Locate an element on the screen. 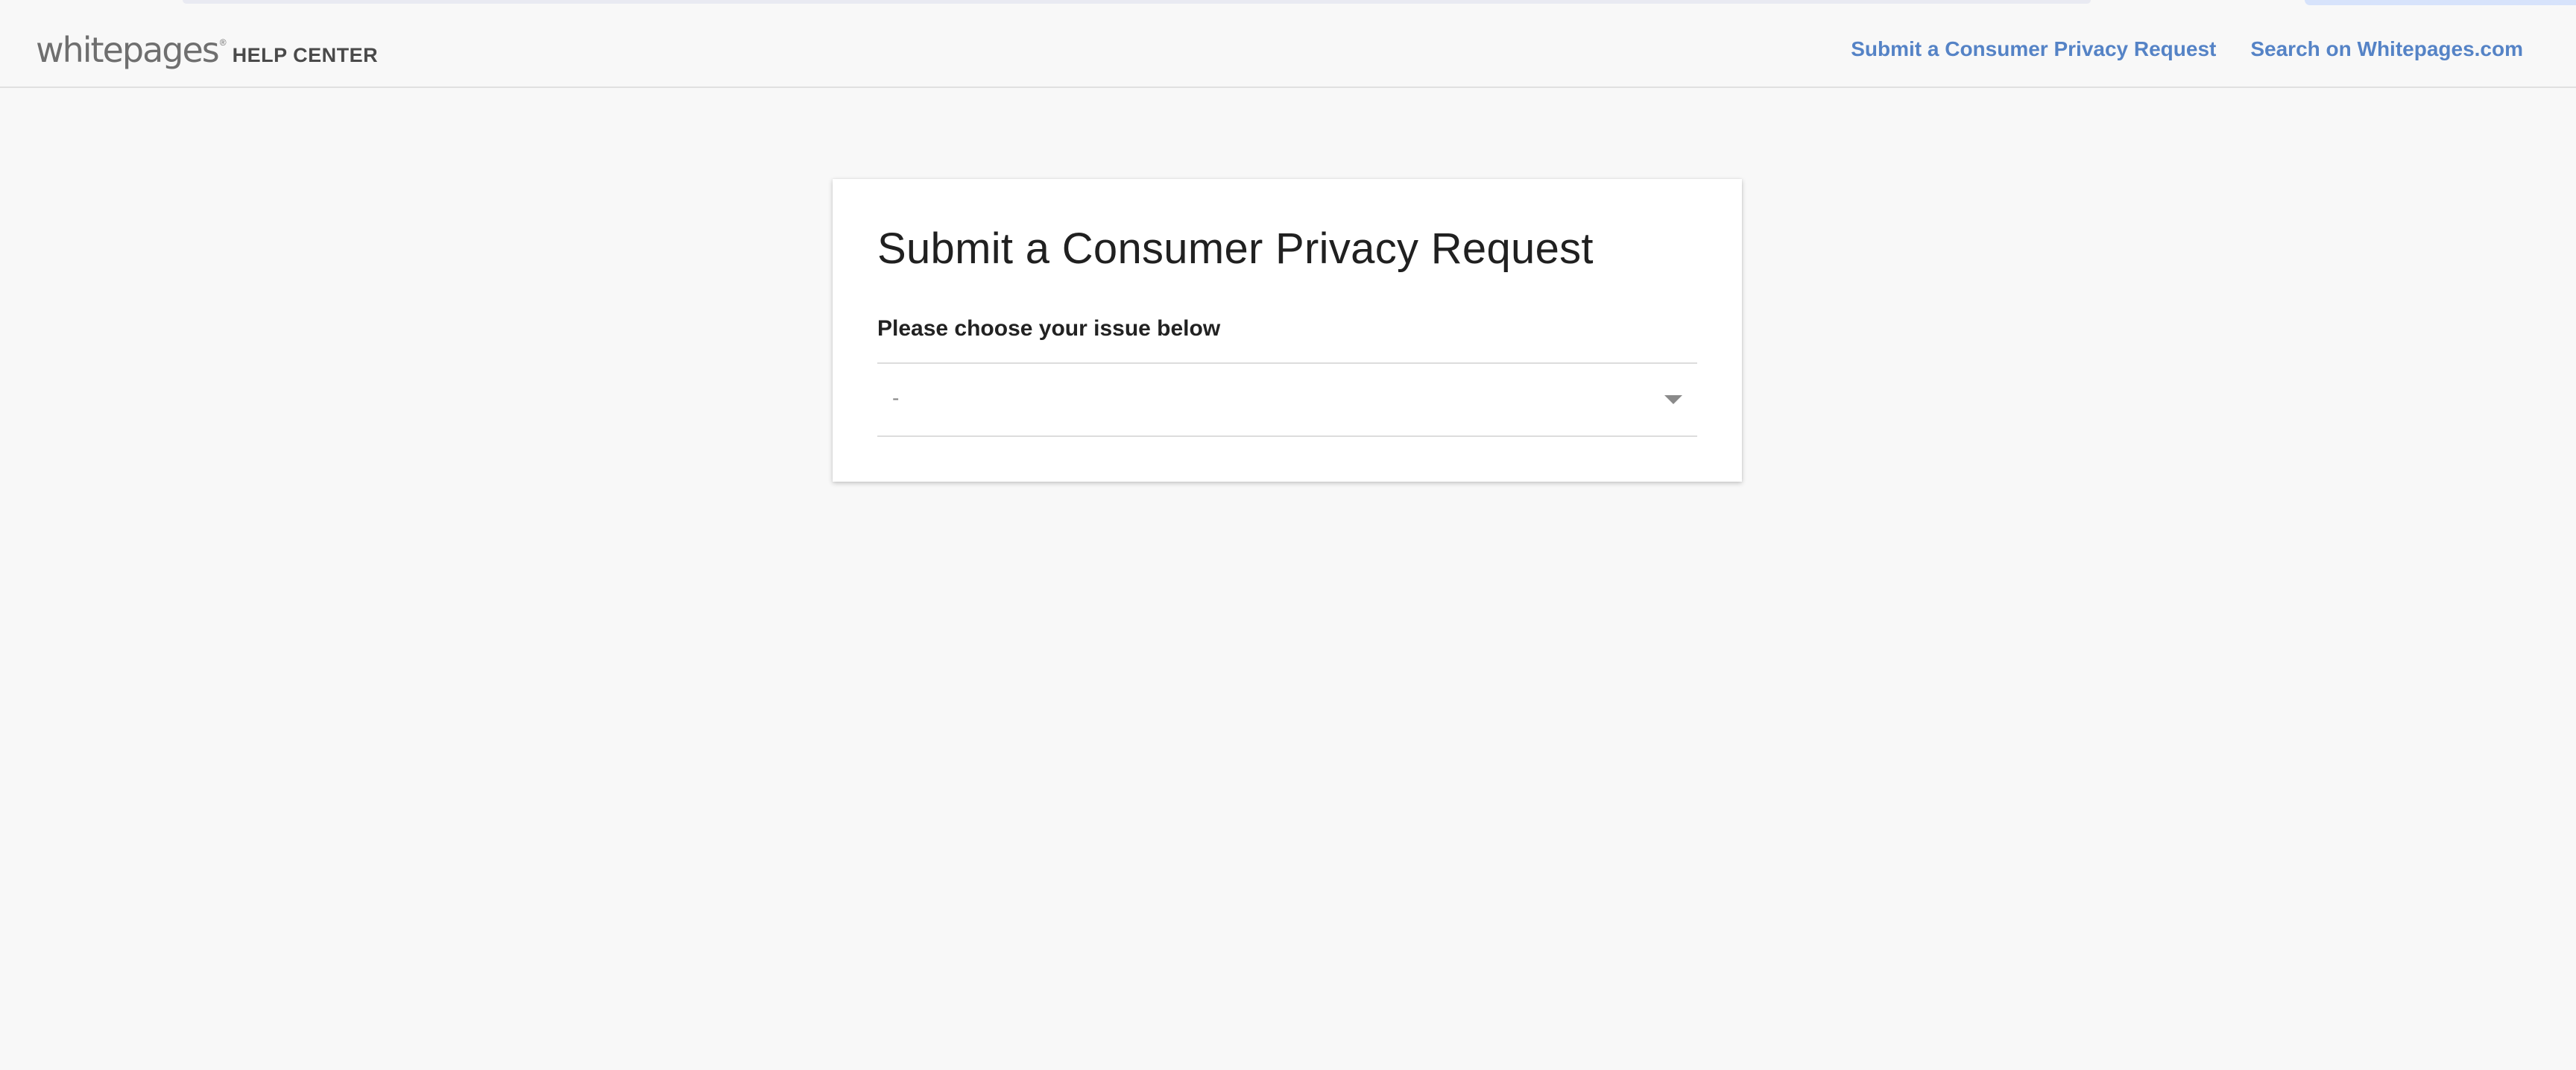 This screenshot has width=2576, height=1070. logo-trademark: ® is located at coordinates (223, 42).